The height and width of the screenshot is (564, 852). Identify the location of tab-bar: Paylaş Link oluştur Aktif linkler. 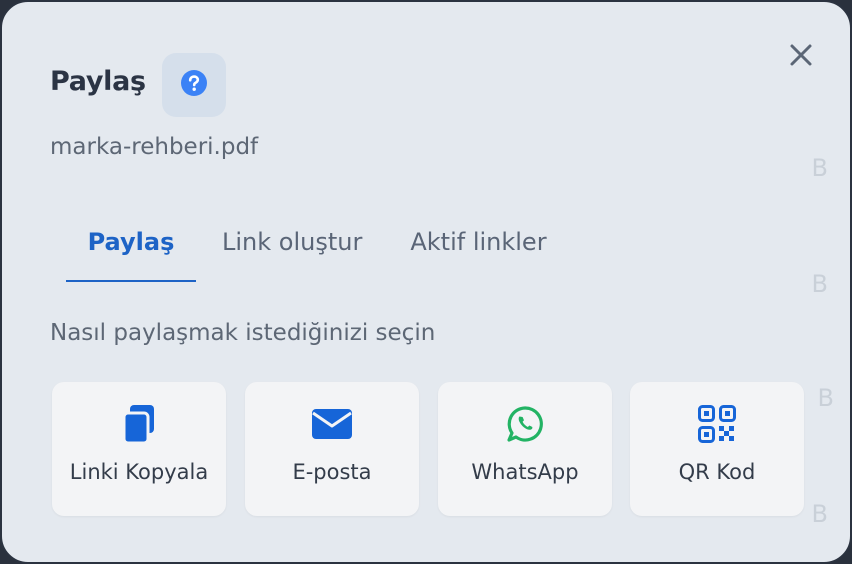
(306, 251).